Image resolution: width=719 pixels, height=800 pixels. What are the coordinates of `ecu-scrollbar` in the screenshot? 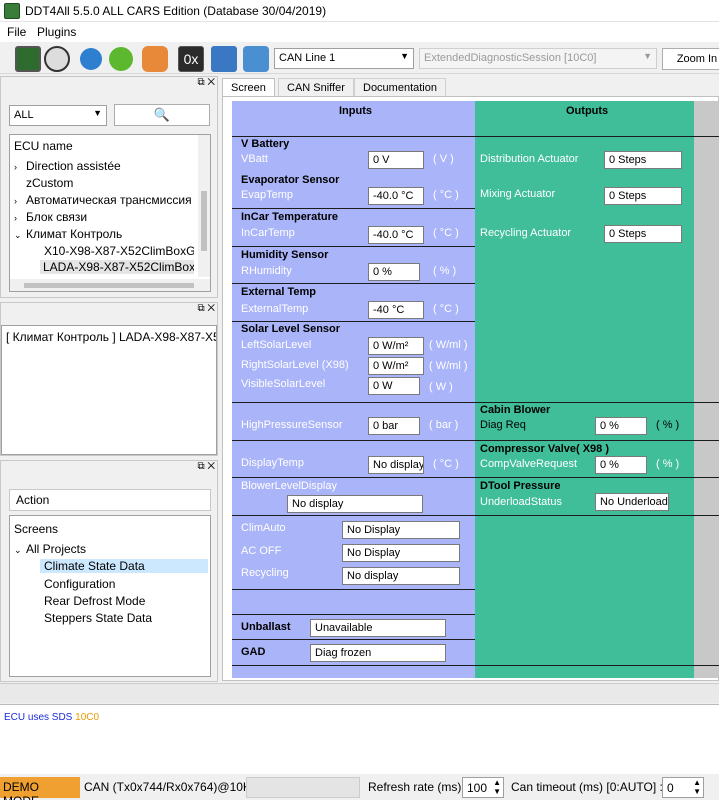 It's located at (204, 206).